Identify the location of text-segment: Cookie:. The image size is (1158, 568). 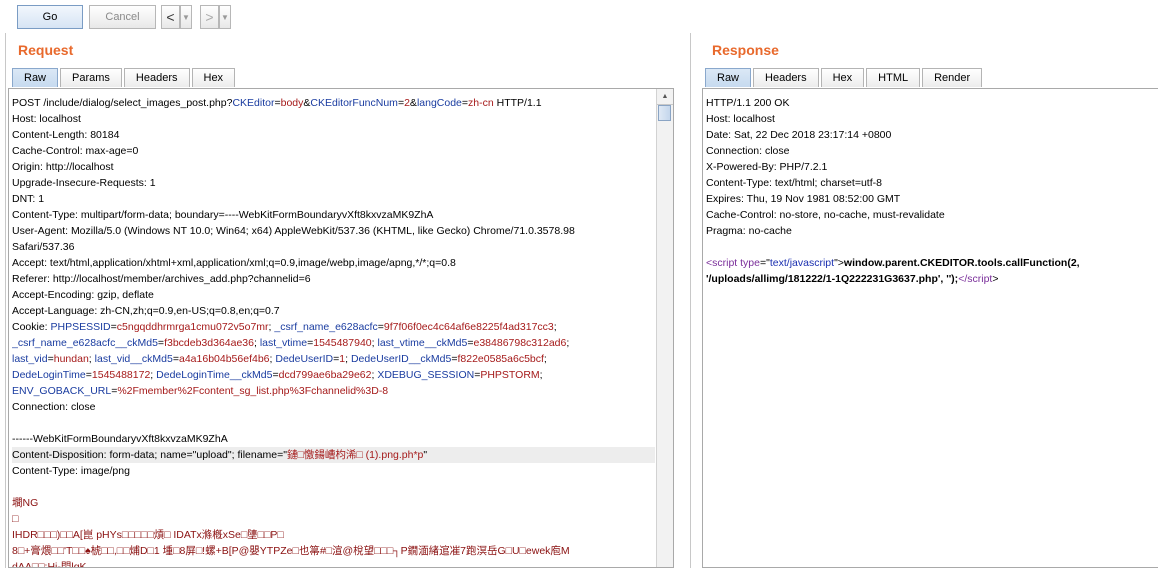
(31, 327).